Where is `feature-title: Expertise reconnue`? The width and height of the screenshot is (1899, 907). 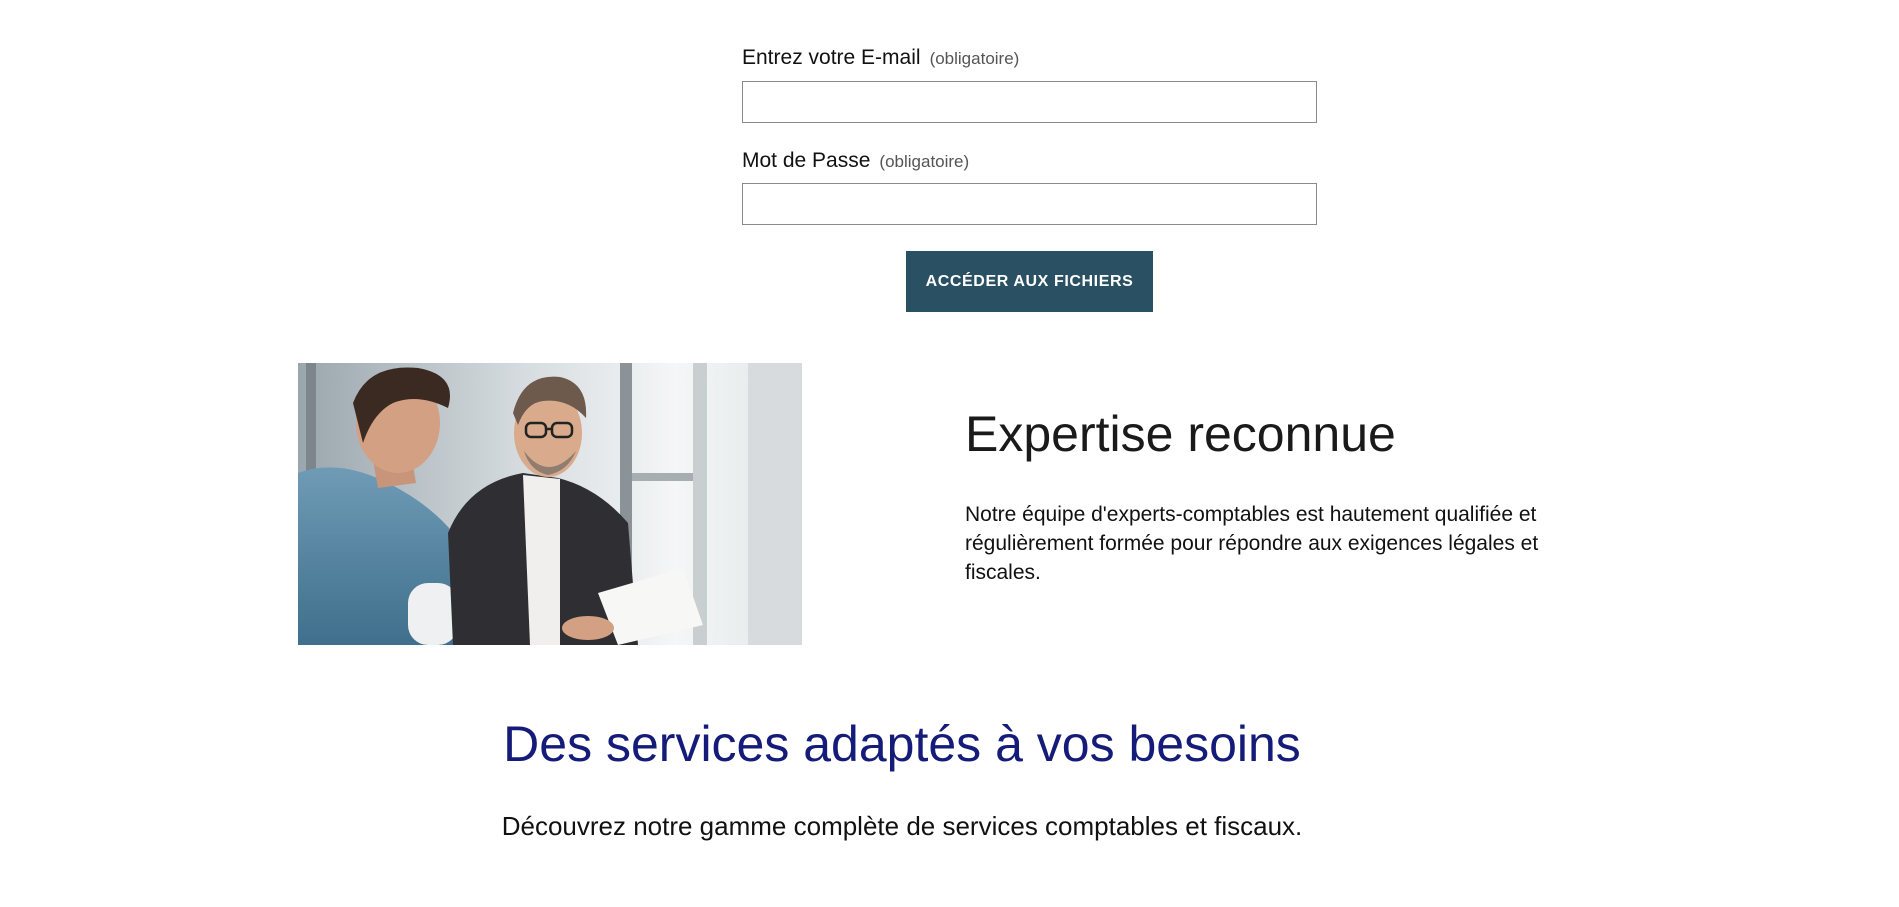 feature-title: Expertise reconnue is located at coordinates (1180, 434).